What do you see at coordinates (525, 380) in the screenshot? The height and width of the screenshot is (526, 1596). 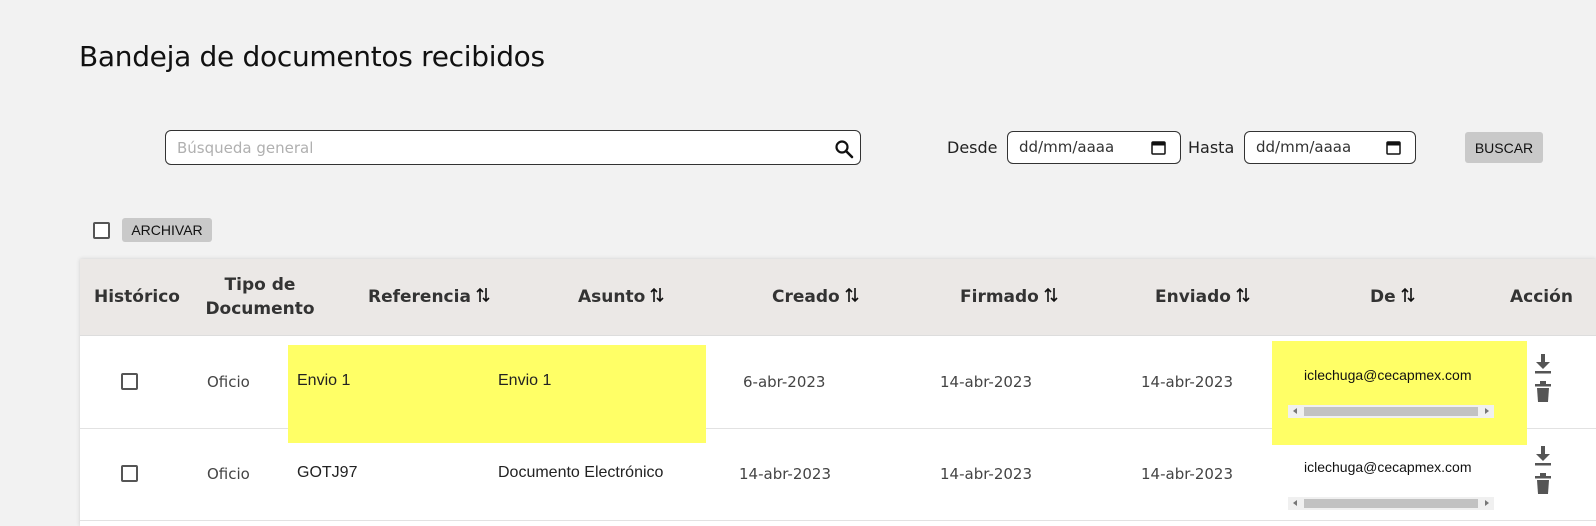 I see `cell-asunto: Envio 1` at bounding box center [525, 380].